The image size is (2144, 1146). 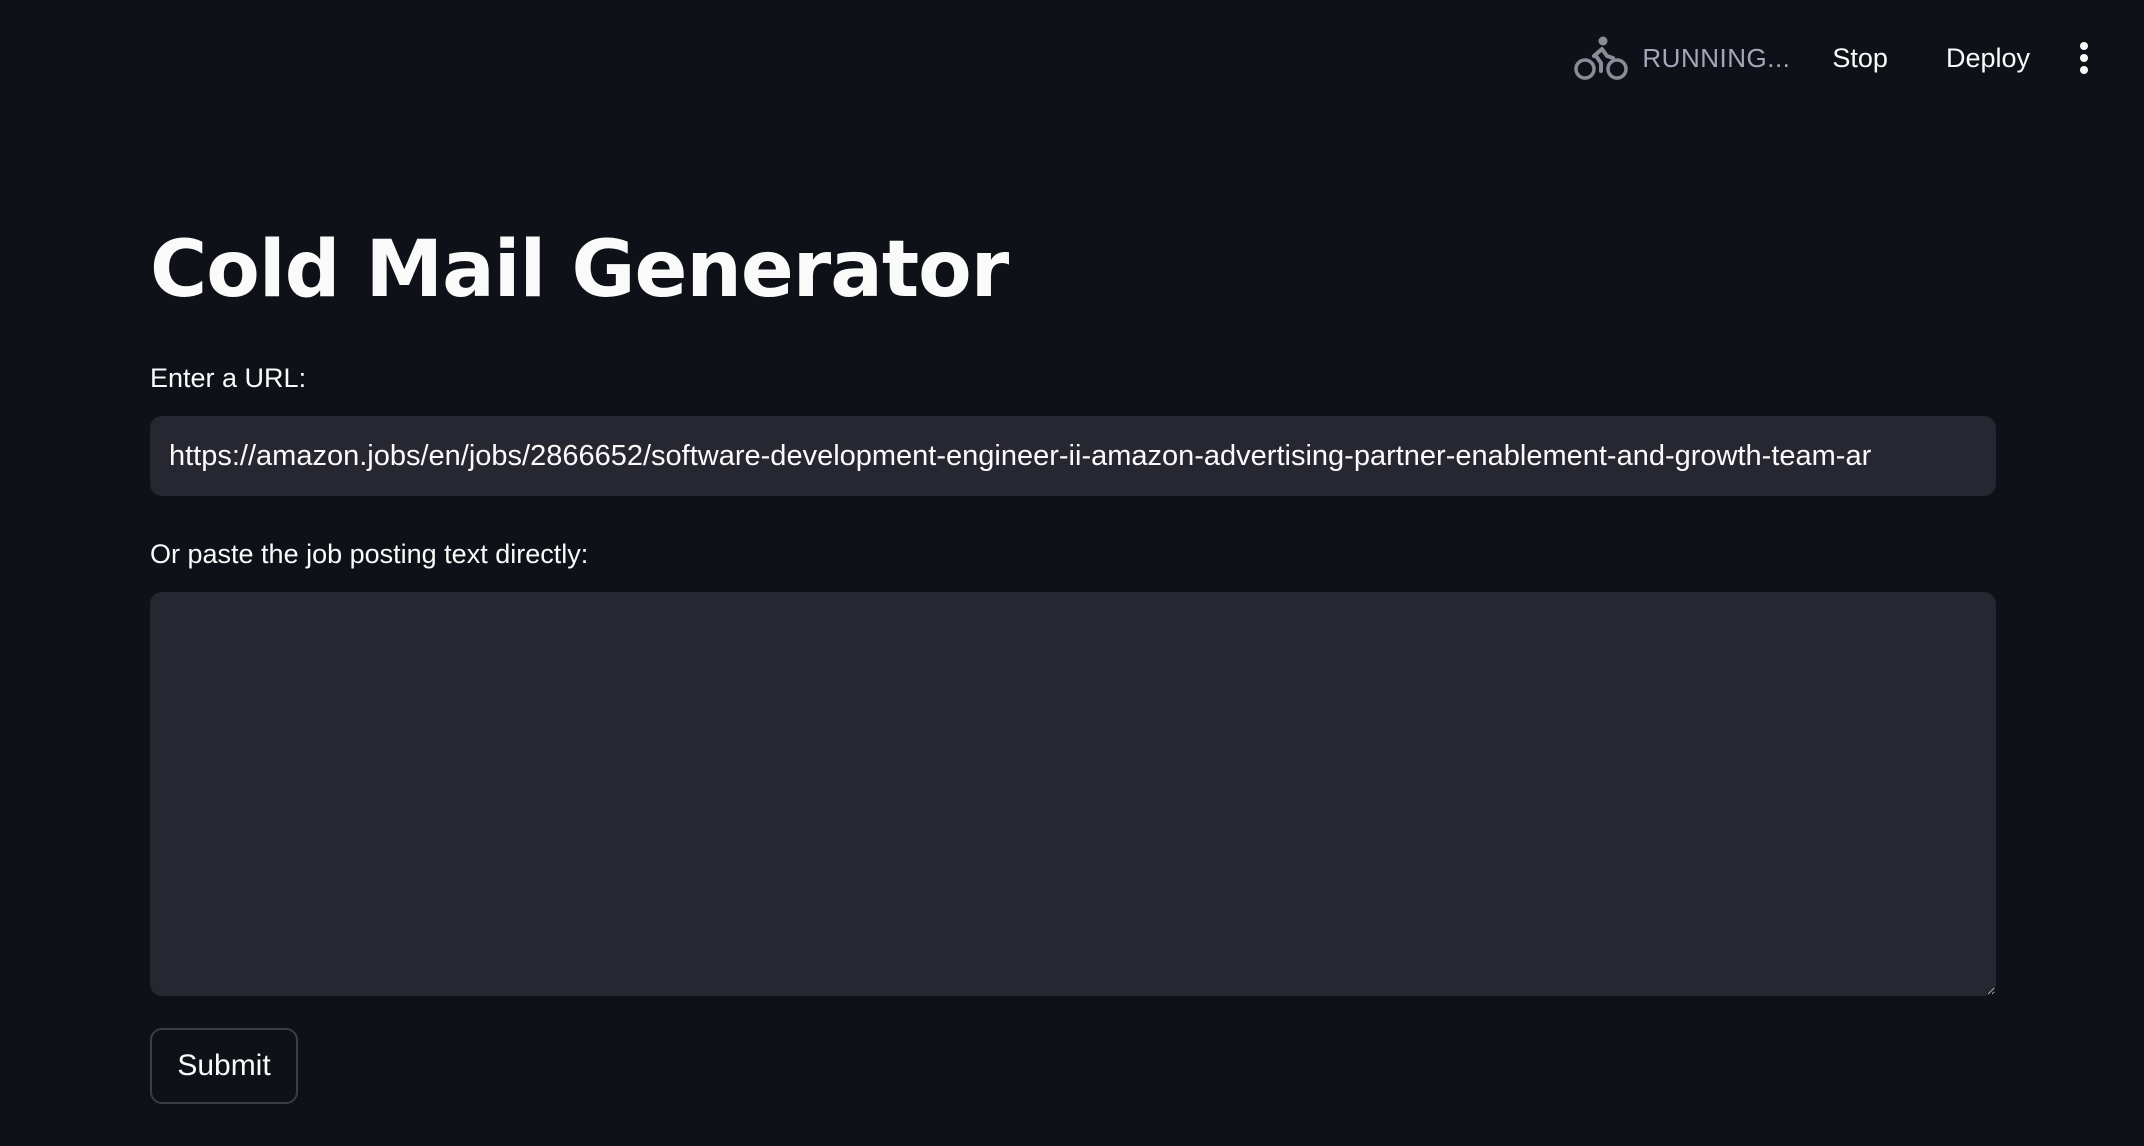 I want to click on stop-button: Stop, so click(x=1860, y=58).